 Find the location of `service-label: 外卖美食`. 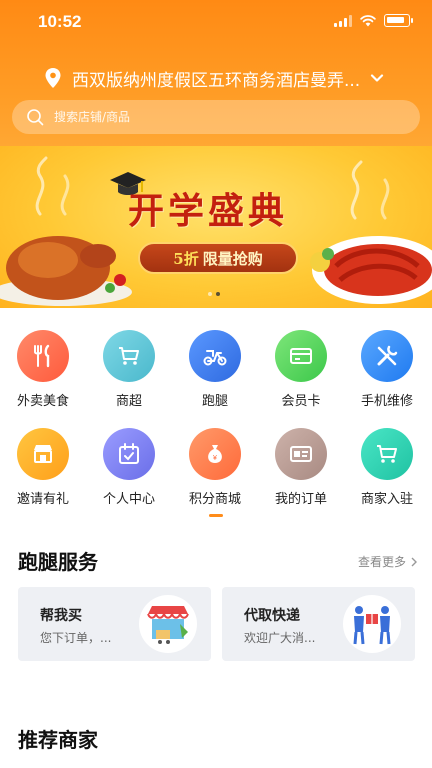

service-label: 外卖美食 is located at coordinates (42, 401).